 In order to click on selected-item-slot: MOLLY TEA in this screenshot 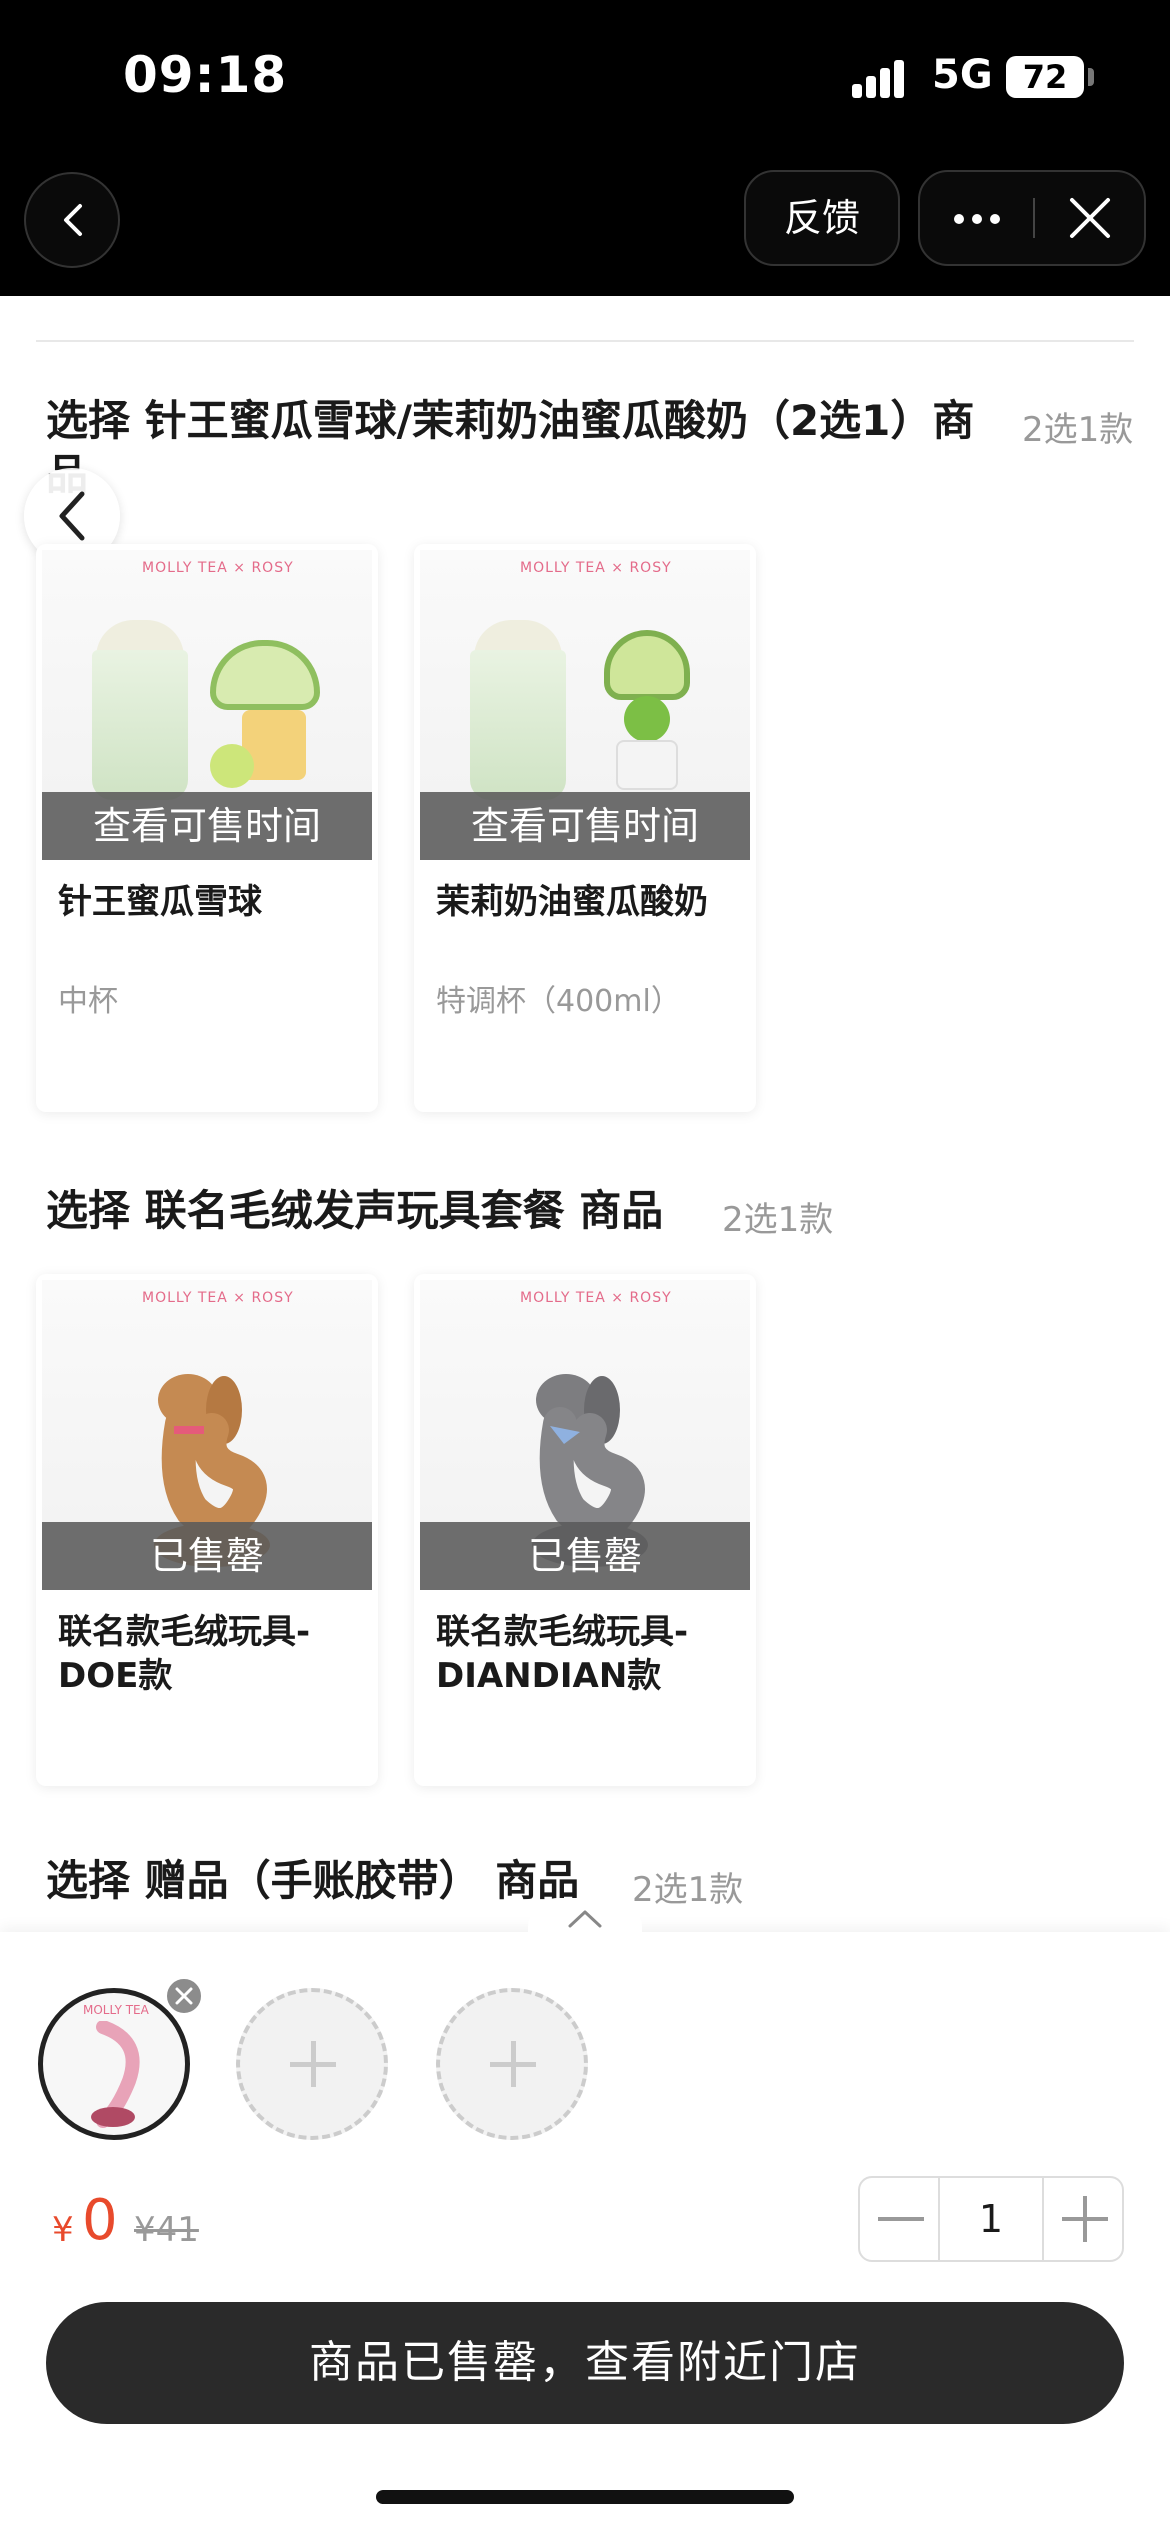, I will do `click(114, 2064)`.